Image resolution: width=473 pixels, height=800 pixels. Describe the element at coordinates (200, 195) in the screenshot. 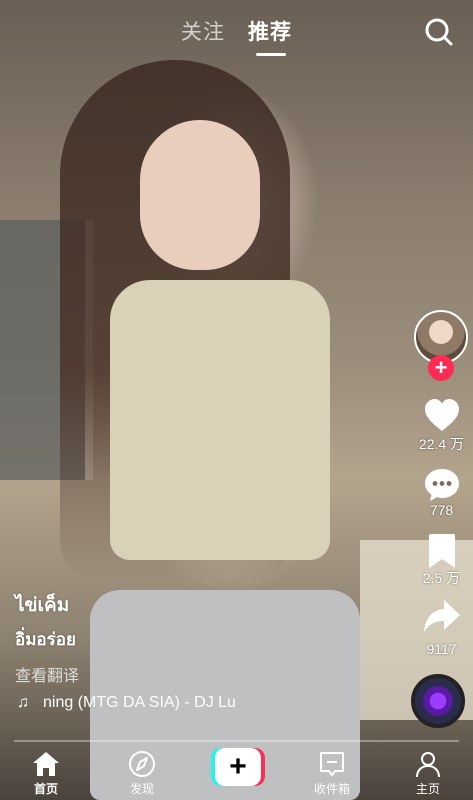

I see `video-subject-face` at that location.